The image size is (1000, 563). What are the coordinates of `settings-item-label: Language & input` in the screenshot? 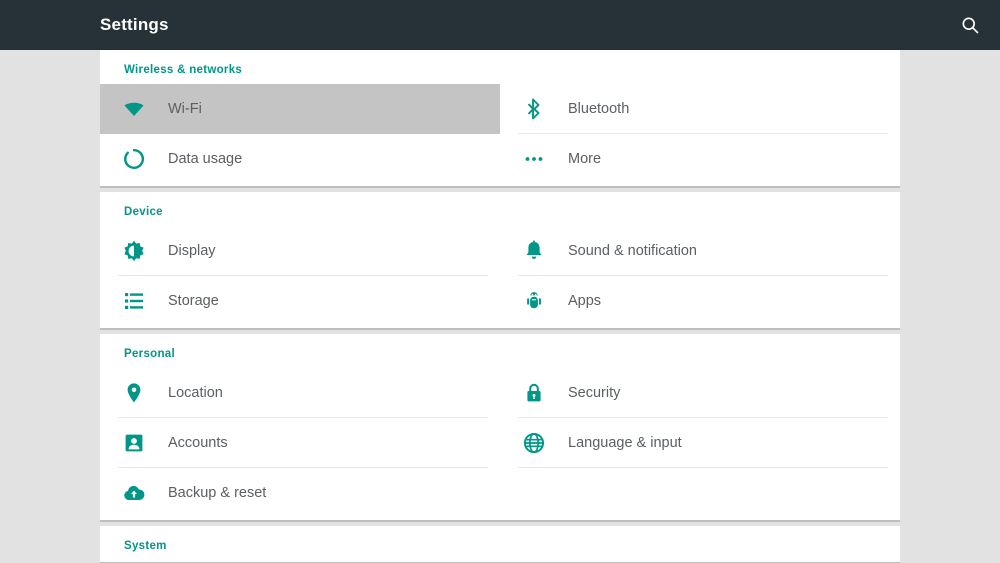 It's located at (625, 443).